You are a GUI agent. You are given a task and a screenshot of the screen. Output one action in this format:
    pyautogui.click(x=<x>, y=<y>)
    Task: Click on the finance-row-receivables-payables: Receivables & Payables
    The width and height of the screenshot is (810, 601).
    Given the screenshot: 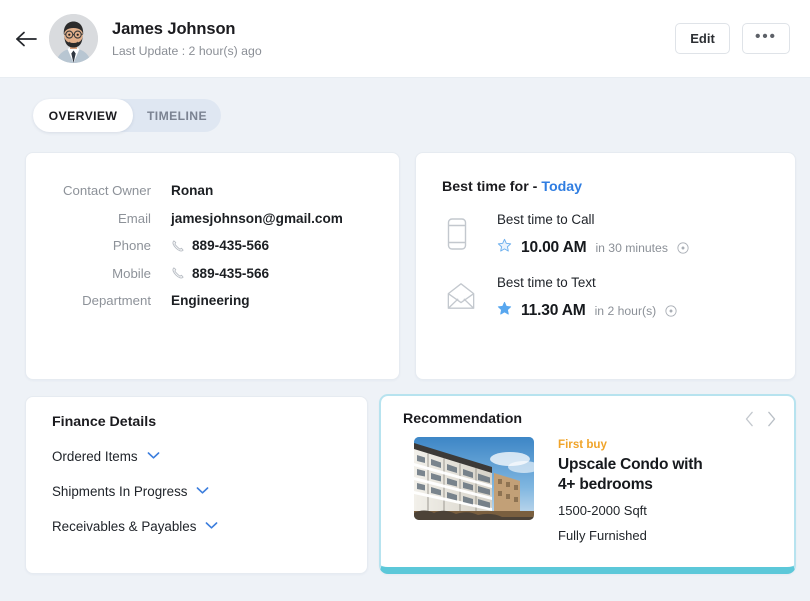 What is the action you would take?
    pyautogui.click(x=196, y=526)
    